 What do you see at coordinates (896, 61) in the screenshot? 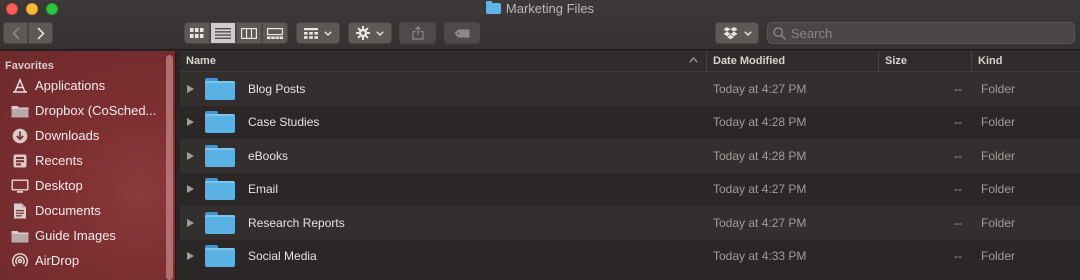
I see `column-header-label: Size` at bounding box center [896, 61].